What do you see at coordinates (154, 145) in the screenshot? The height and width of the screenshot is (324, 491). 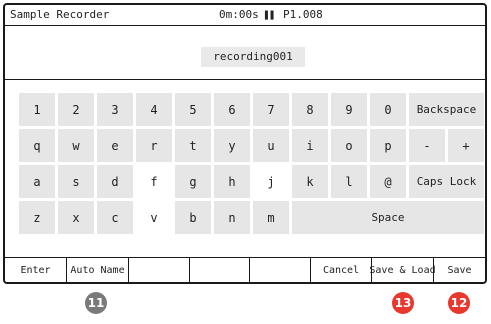 I see `key-r: r` at bounding box center [154, 145].